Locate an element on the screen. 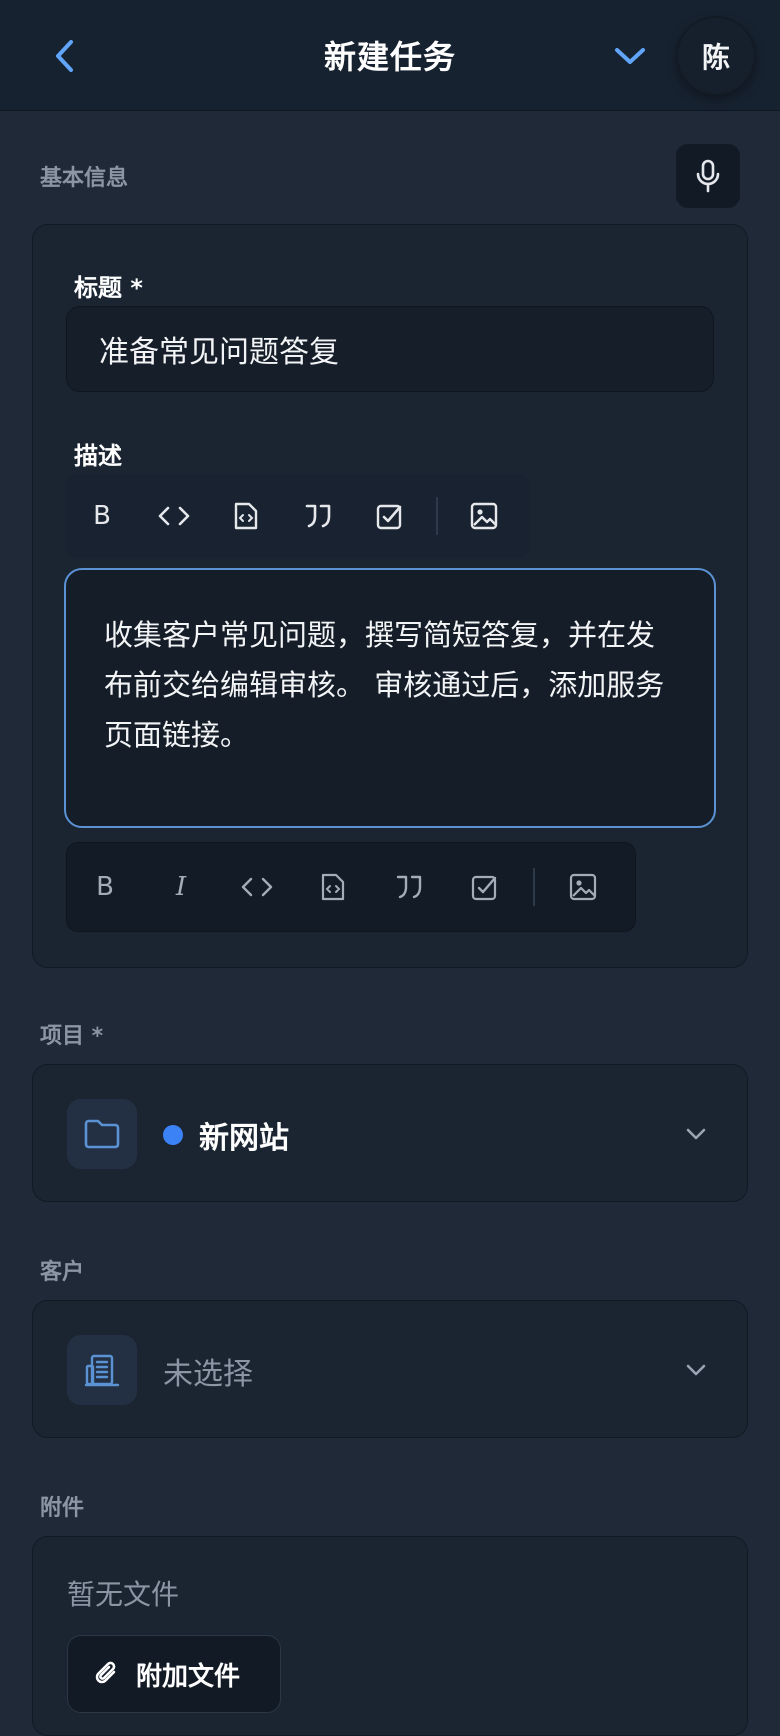 The height and width of the screenshot is (1736, 780). quote-button-bottom is located at coordinates (409, 887).